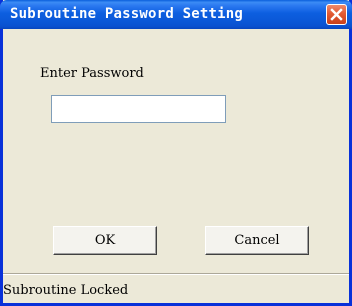  I want to click on password-label: Enter Password, so click(92, 73).